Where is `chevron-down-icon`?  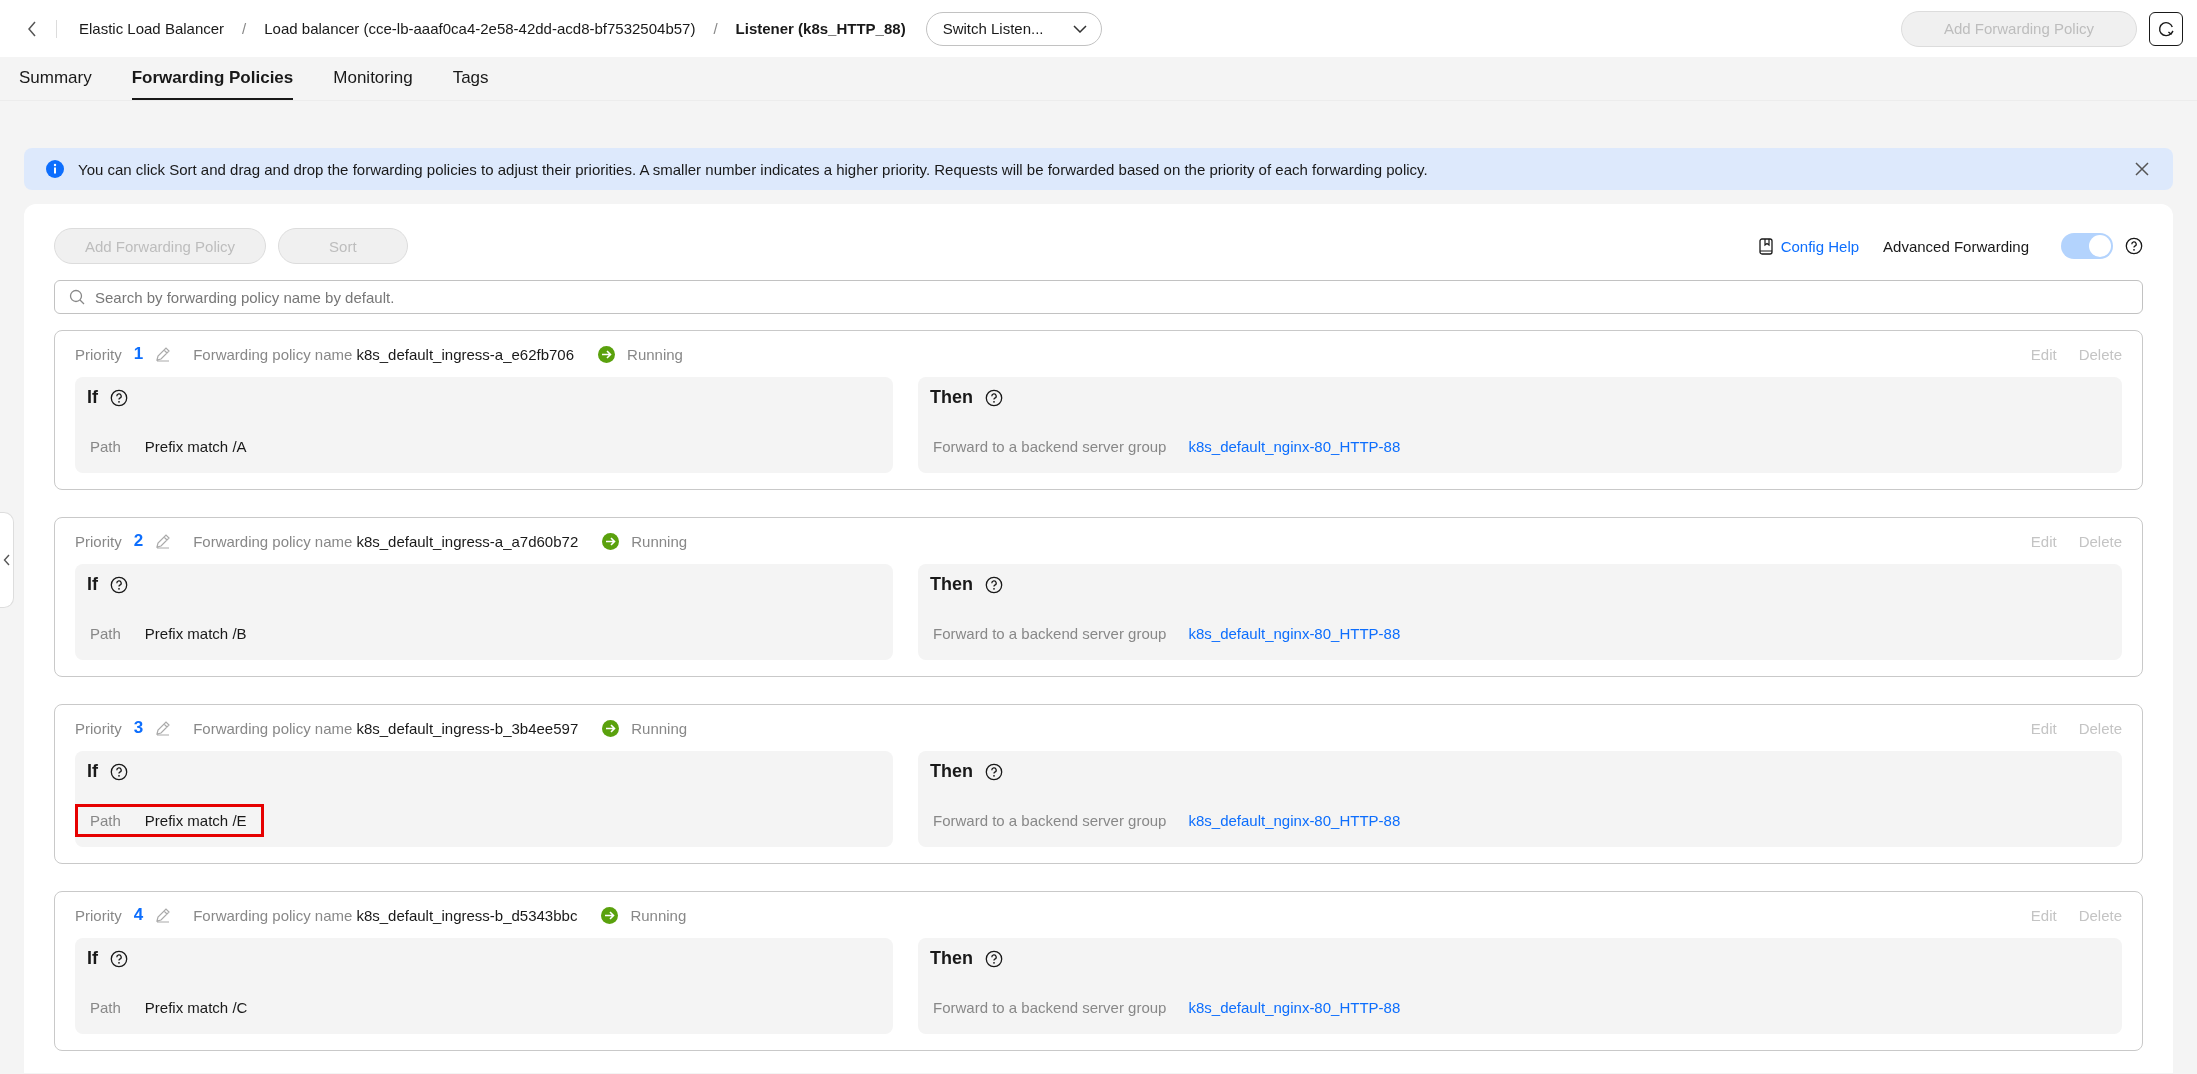
chevron-down-icon is located at coordinates (1079, 28).